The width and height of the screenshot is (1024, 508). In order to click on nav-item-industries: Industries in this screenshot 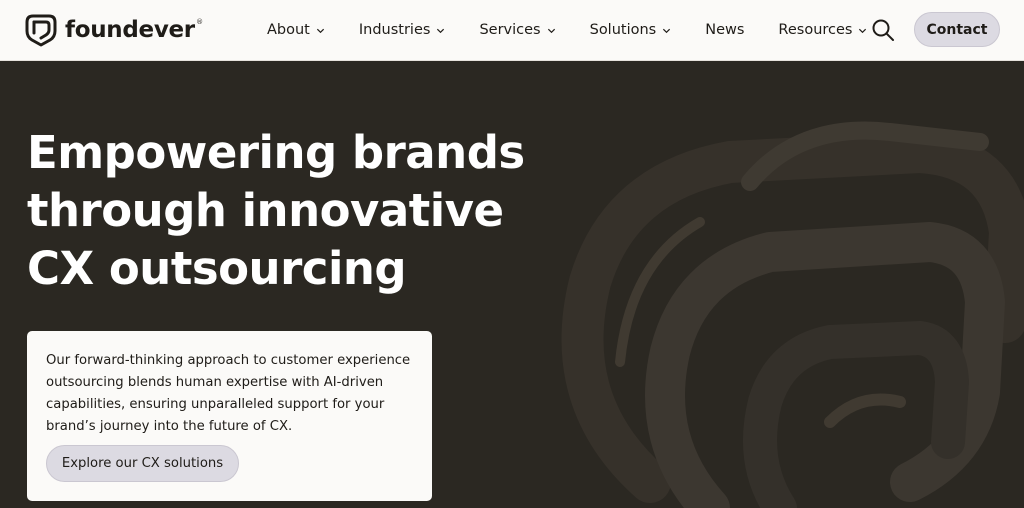, I will do `click(402, 30)`.